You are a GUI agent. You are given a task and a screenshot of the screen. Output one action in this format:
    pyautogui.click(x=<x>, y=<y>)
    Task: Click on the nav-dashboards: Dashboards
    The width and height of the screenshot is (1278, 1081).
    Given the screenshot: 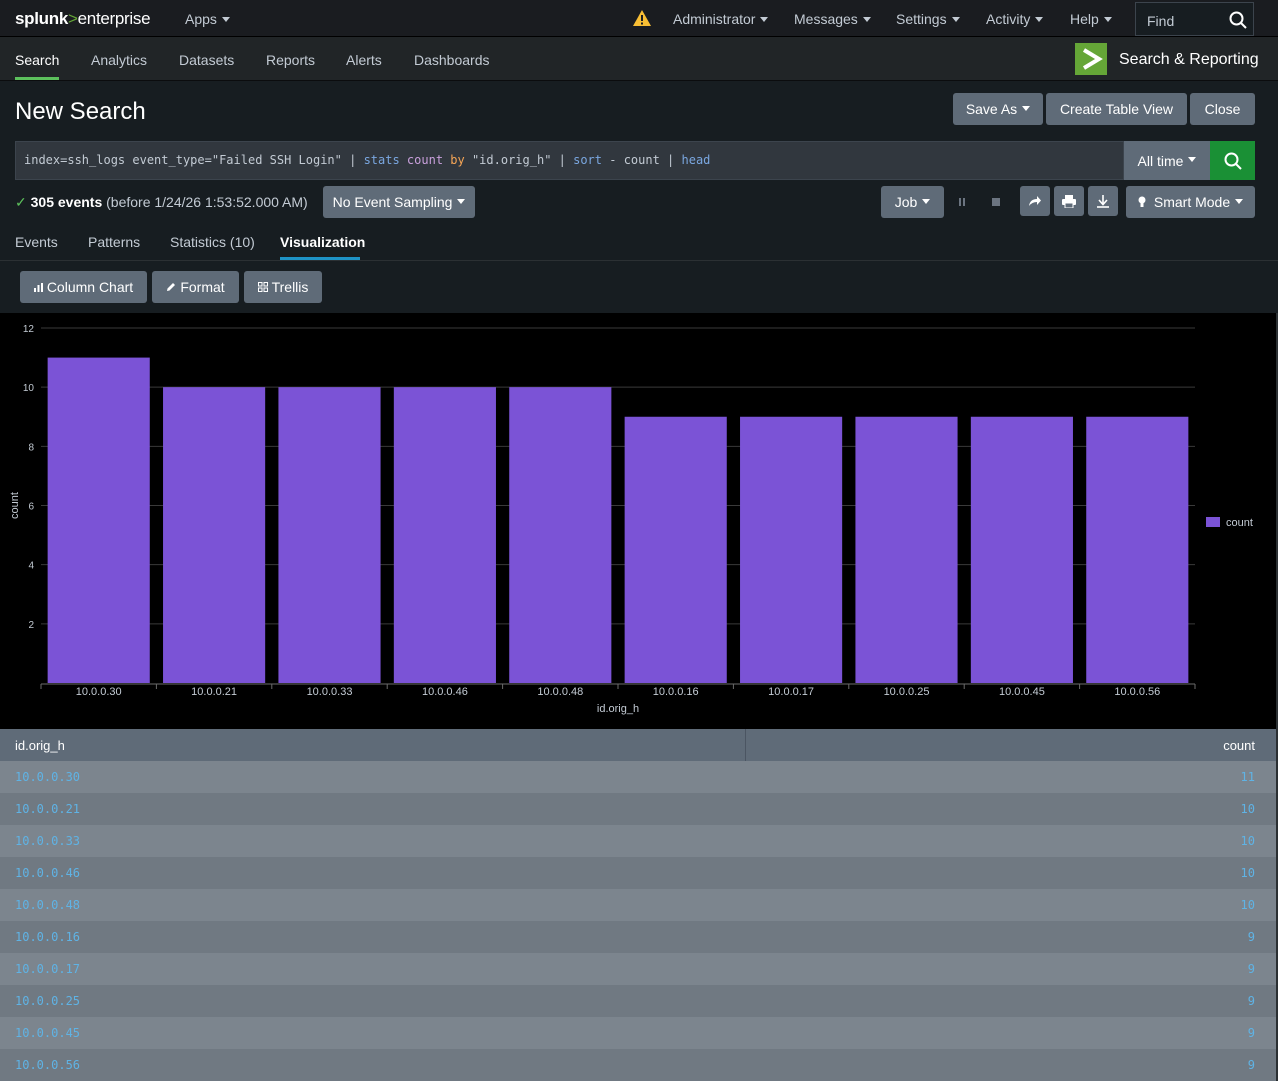 What is the action you would take?
    pyautogui.click(x=452, y=60)
    